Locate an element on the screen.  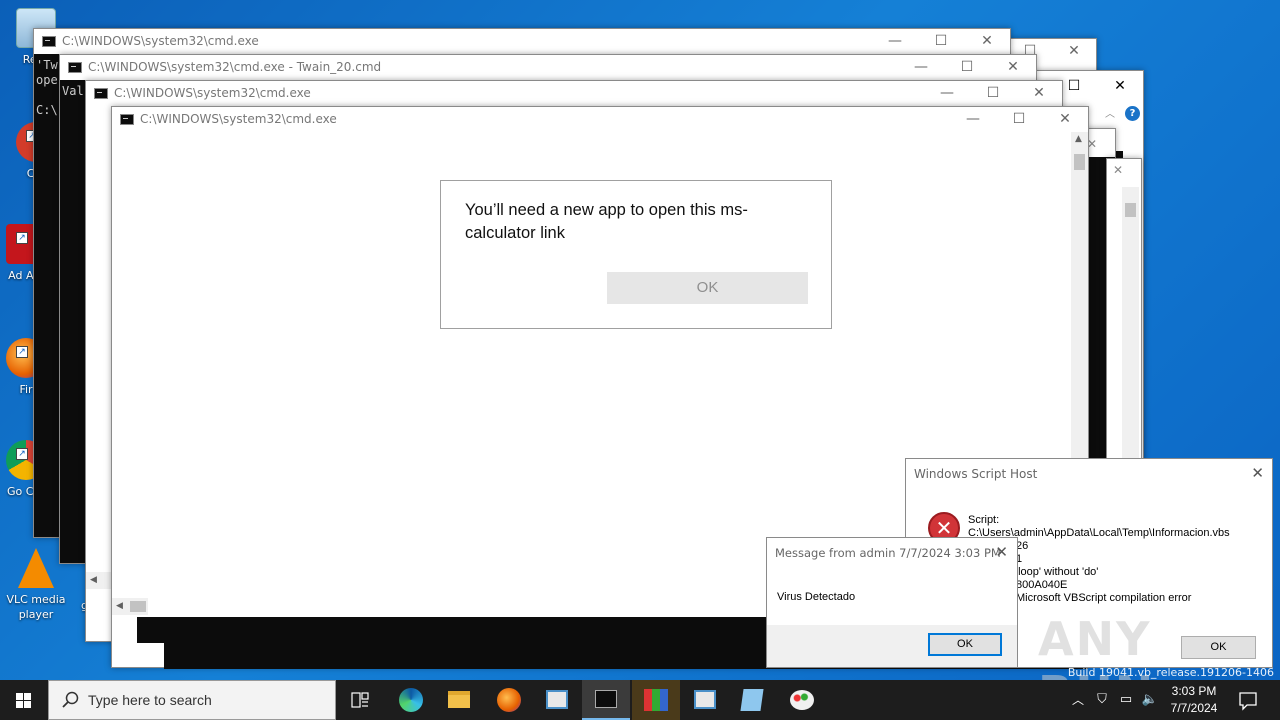
desktop-icon-label: VLC media player is located at coordinates (36, 607).